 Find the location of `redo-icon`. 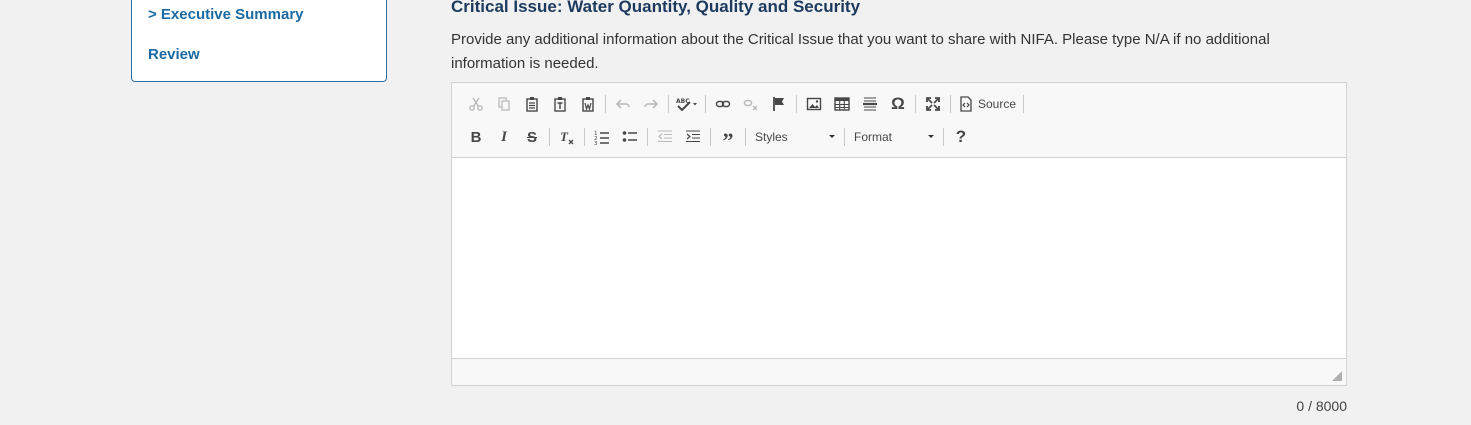

redo-icon is located at coordinates (651, 104).